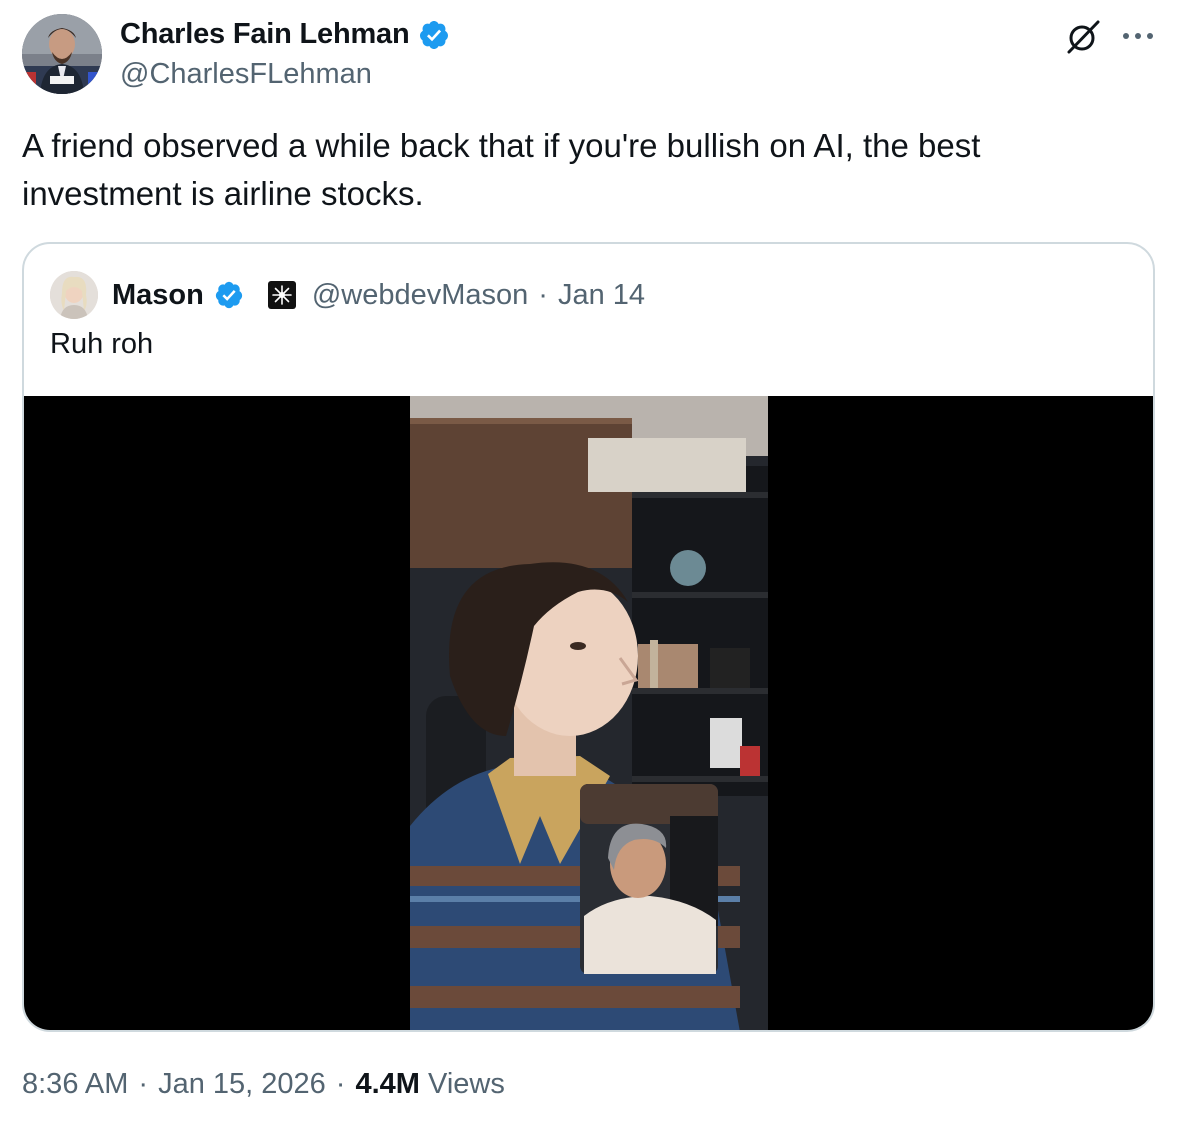 This screenshot has height=1124, width=1178. I want to click on author-handle: @CharlesFLehman, so click(246, 74).